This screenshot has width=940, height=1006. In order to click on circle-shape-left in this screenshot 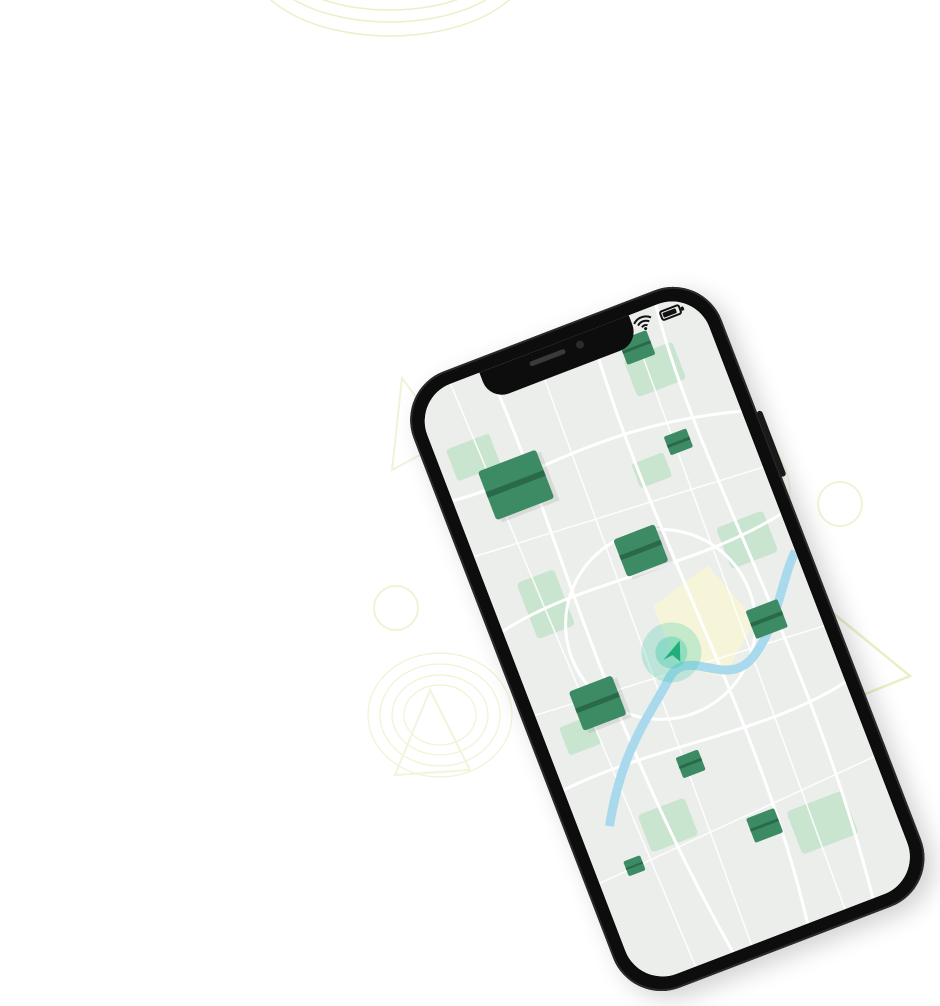, I will do `click(396, 608)`.